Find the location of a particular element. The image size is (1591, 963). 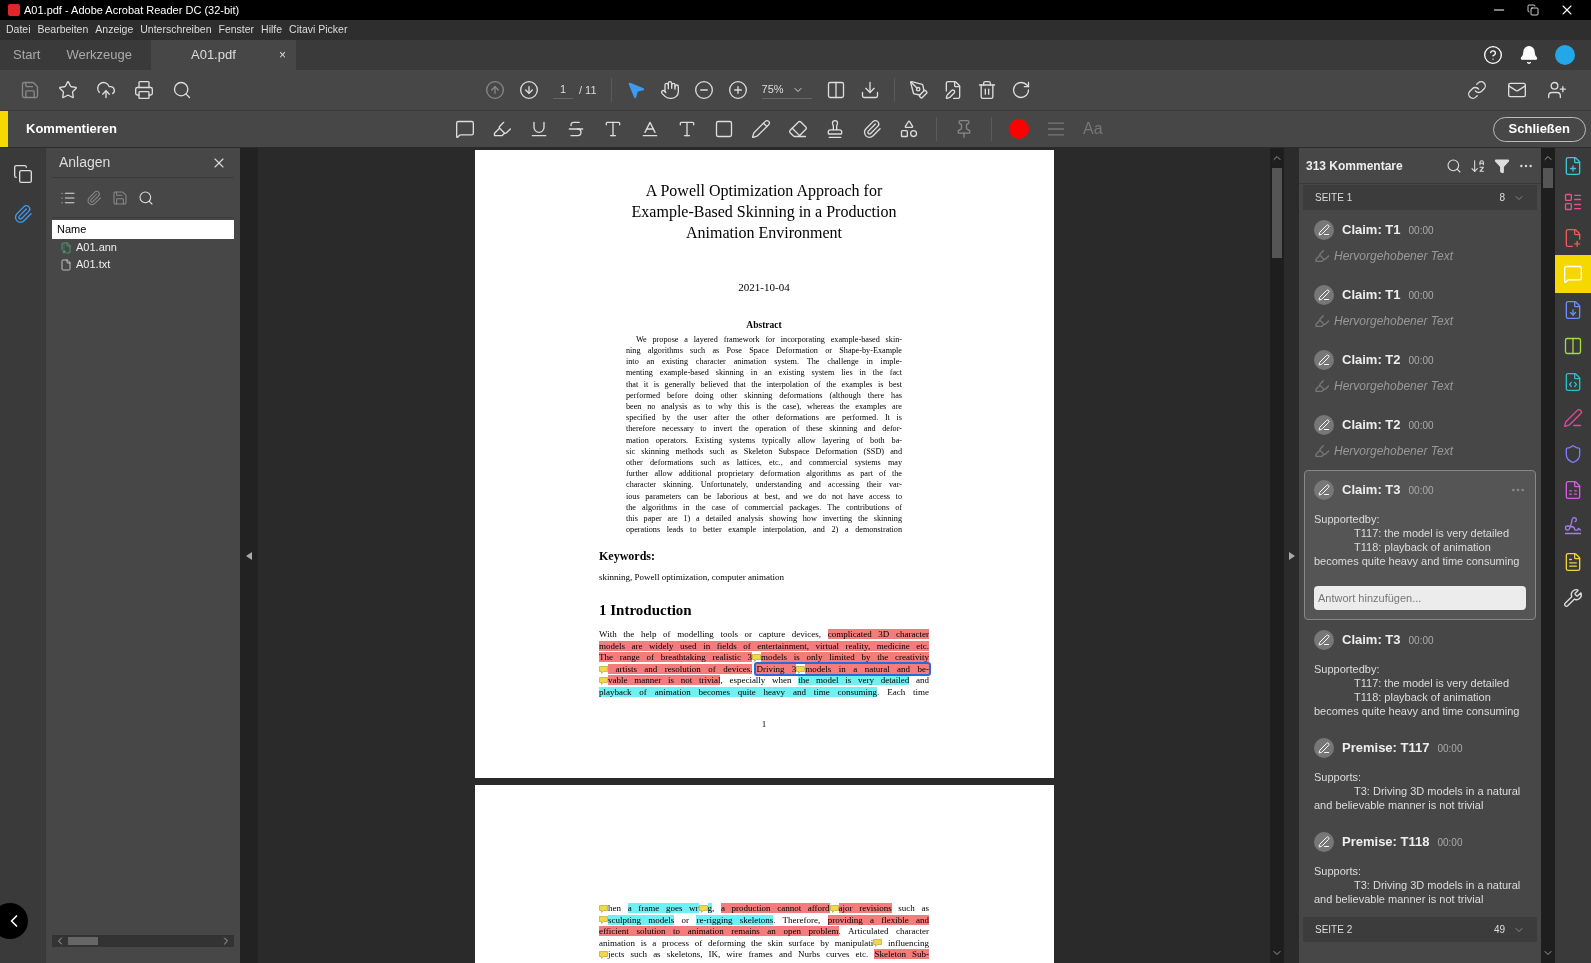

attach-icon is located at coordinates (872, 129).